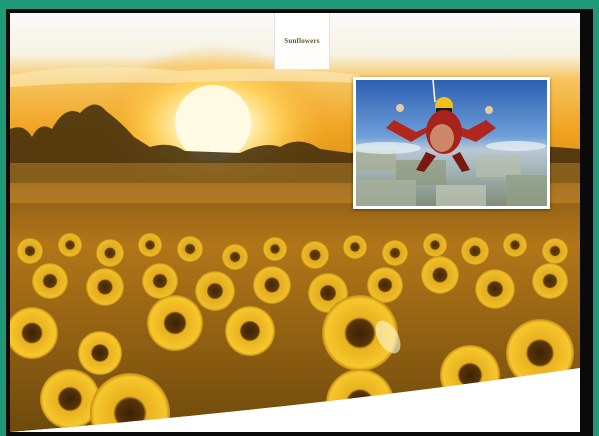 The width and height of the screenshot is (599, 436). I want to click on right-edge, so click(589, 222).